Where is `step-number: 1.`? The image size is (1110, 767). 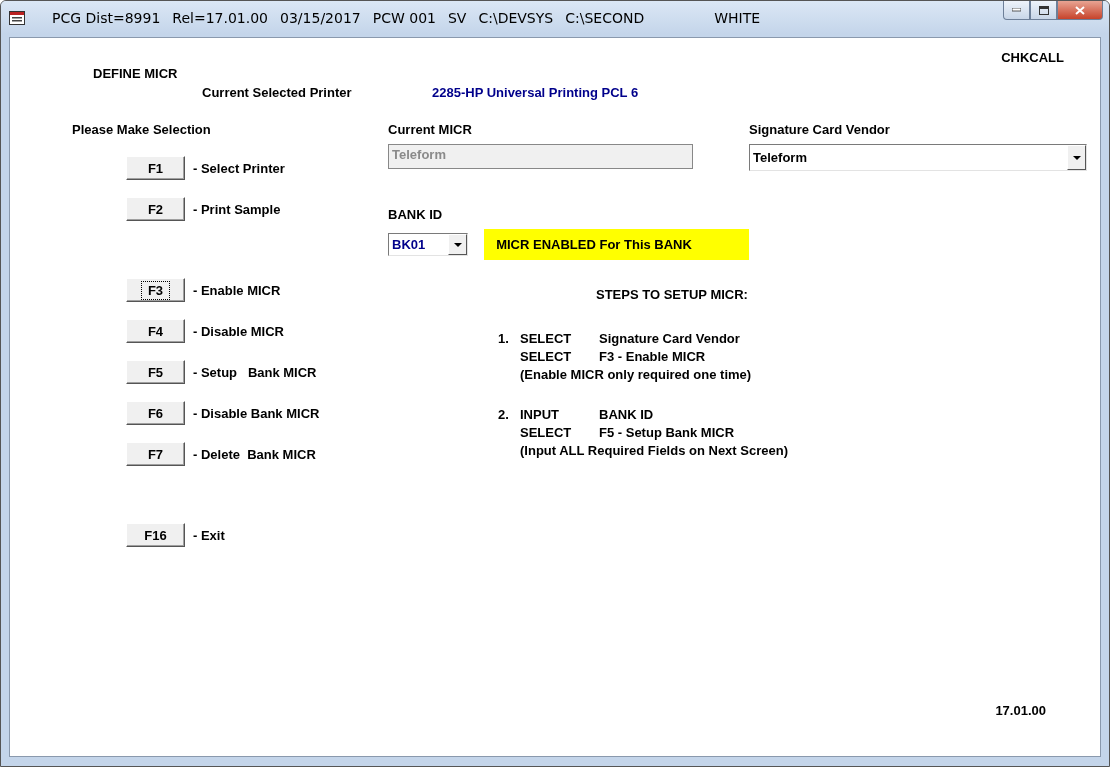 step-number: 1. is located at coordinates (504, 338).